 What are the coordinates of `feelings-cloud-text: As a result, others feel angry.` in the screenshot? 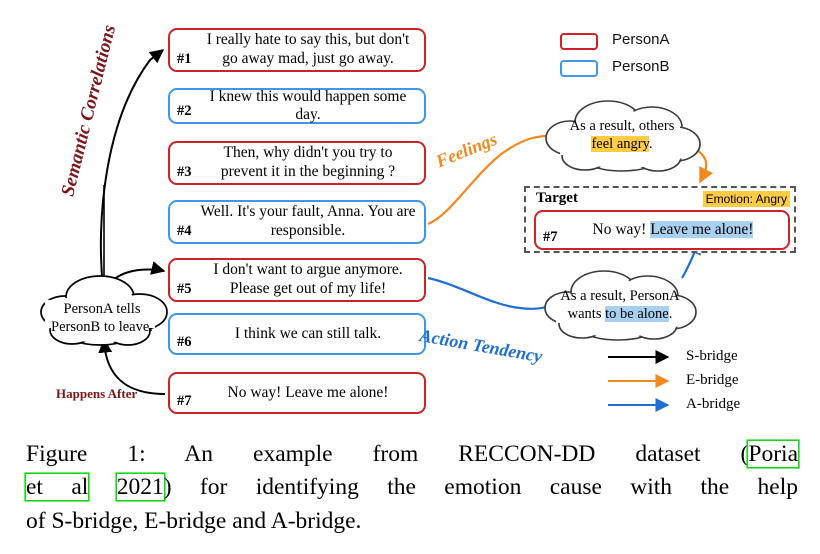 It's located at (622, 135).